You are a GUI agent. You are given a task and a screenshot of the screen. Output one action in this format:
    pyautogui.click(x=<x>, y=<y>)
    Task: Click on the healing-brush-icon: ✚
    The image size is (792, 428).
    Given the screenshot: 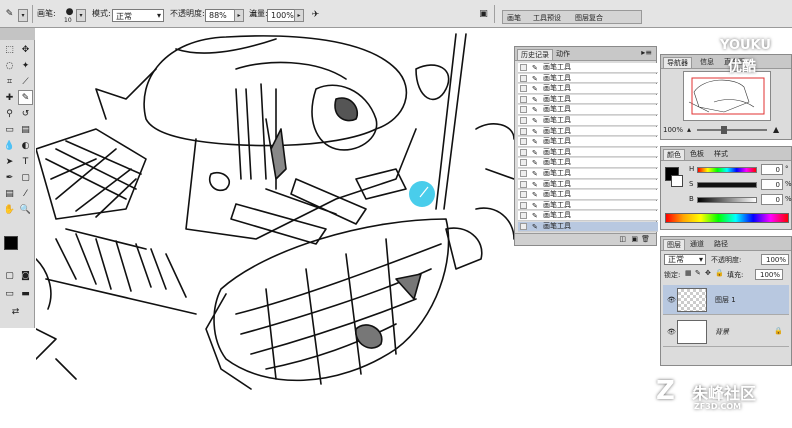 What is the action you would take?
    pyautogui.click(x=9, y=97)
    